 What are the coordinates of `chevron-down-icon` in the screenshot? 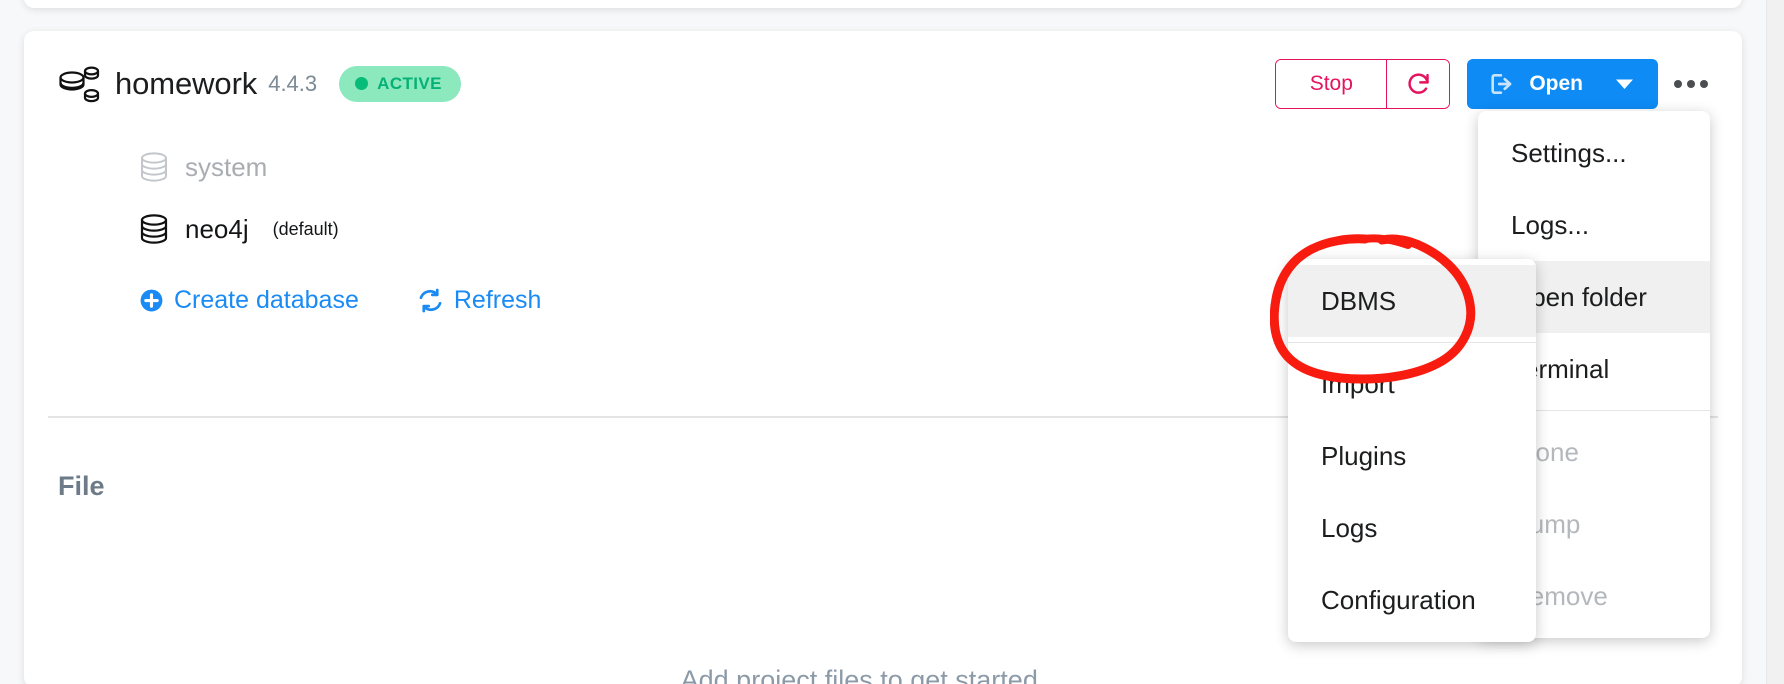 It's located at (1624, 84).